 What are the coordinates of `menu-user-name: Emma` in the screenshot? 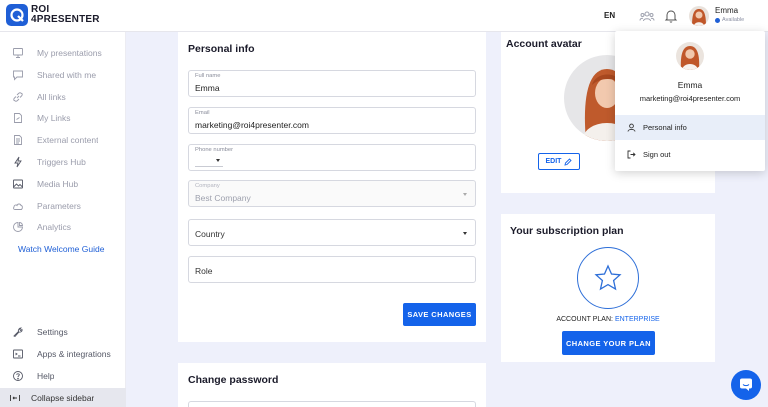 It's located at (690, 85).